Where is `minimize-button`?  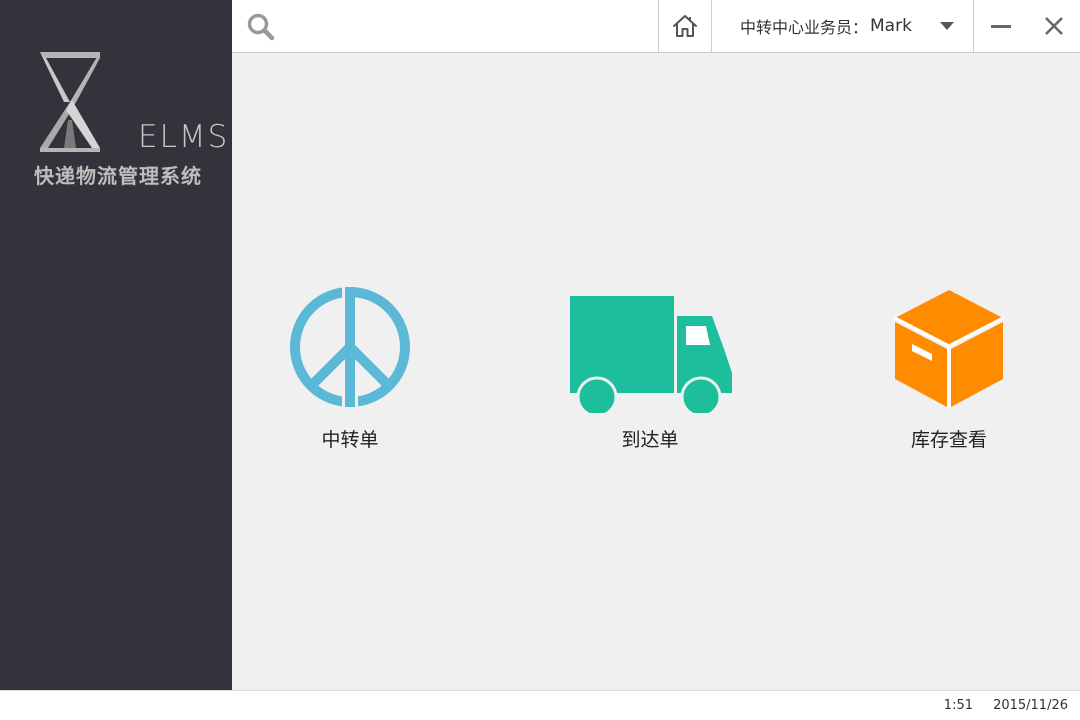
minimize-button is located at coordinates (1001, 26).